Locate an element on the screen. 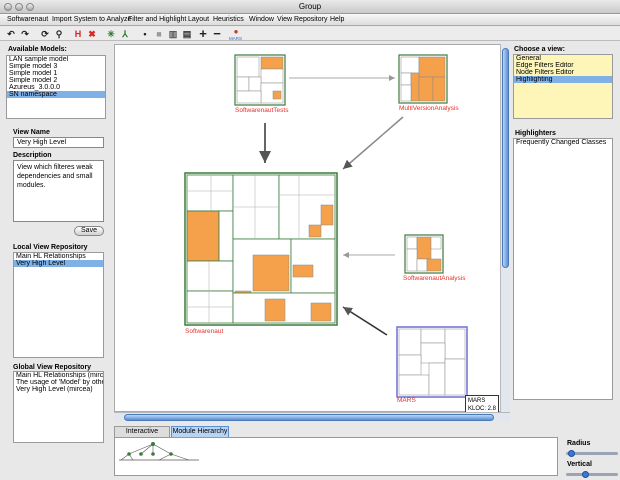 This screenshot has height=480, width=620. node-softwarenaut-analysis is located at coordinates (424, 254).